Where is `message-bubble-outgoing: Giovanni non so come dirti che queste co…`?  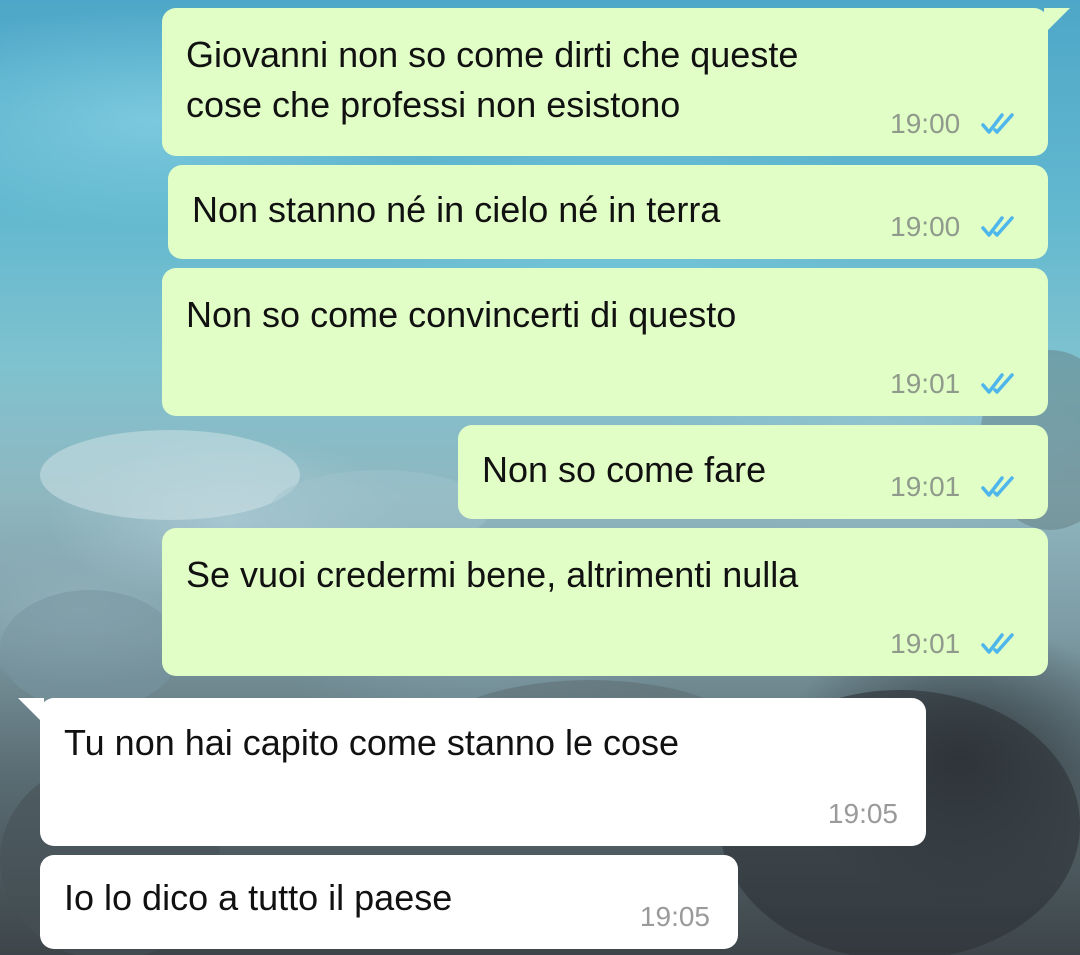 message-bubble-outgoing: Giovanni non so come dirti che queste co… is located at coordinates (616, 82).